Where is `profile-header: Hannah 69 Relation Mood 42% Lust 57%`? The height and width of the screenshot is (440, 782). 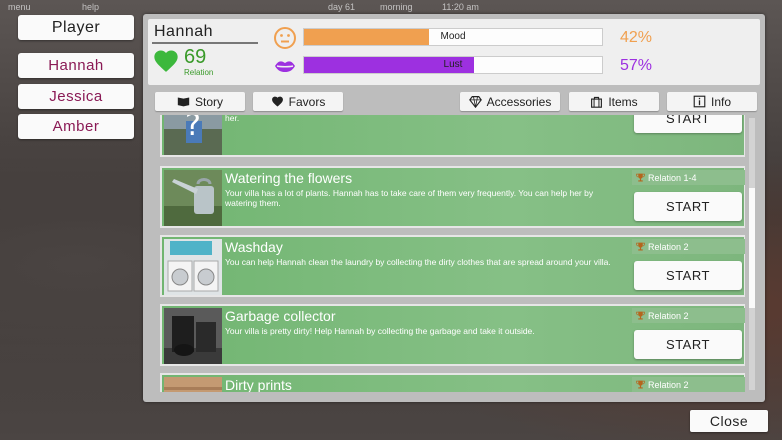
profile-header: Hannah 69 Relation Mood 42% Lust 57% is located at coordinates (454, 52).